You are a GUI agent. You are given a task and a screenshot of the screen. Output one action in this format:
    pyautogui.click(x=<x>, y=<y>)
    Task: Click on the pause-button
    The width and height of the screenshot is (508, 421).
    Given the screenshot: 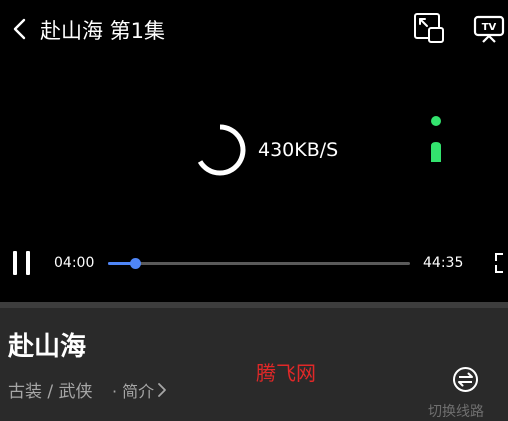 What is the action you would take?
    pyautogui.click(x=23, y=263)
    